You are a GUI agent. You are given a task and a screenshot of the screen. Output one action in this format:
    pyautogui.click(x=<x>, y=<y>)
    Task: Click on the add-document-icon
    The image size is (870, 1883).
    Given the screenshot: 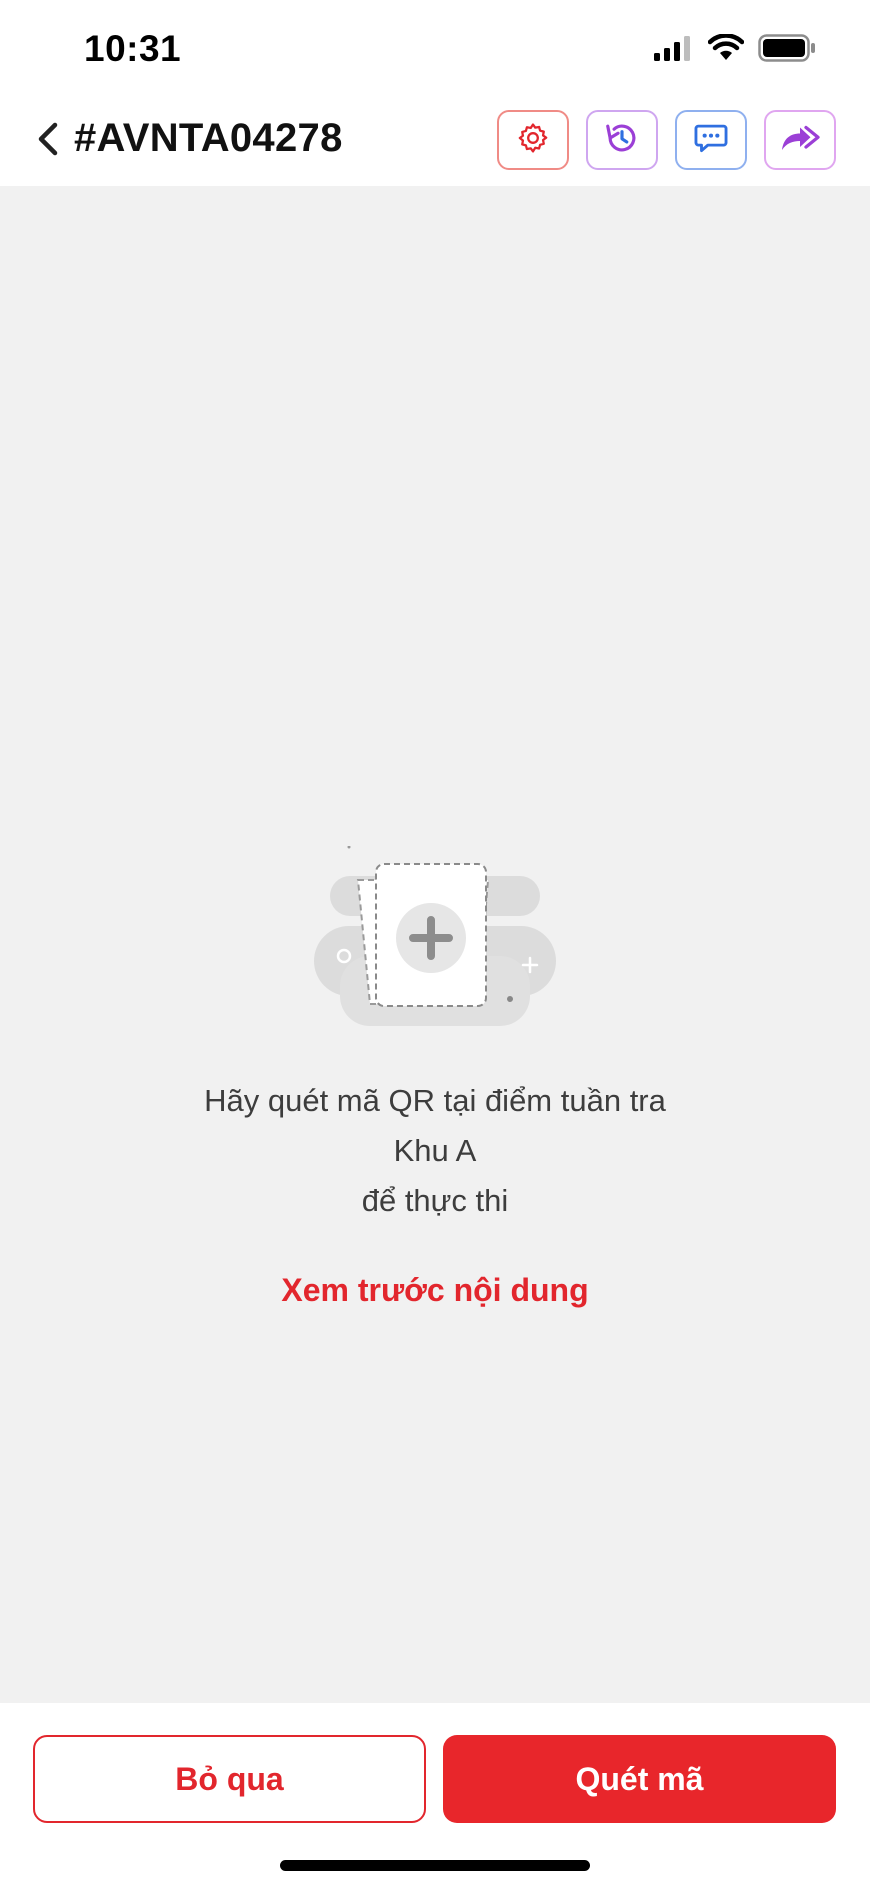 What is the action you would take?
    pyautogui.click(x=435, y=945)
    